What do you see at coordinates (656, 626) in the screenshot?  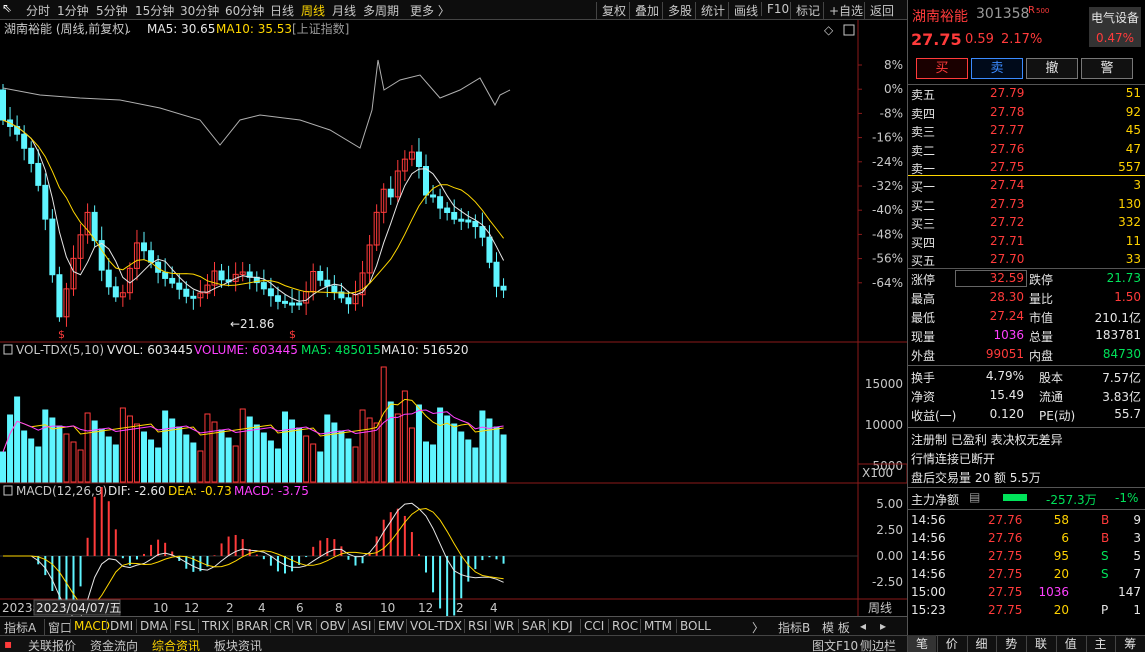 I see `indicator-tab-mtm: MTM` at bounding box center [656, 626].